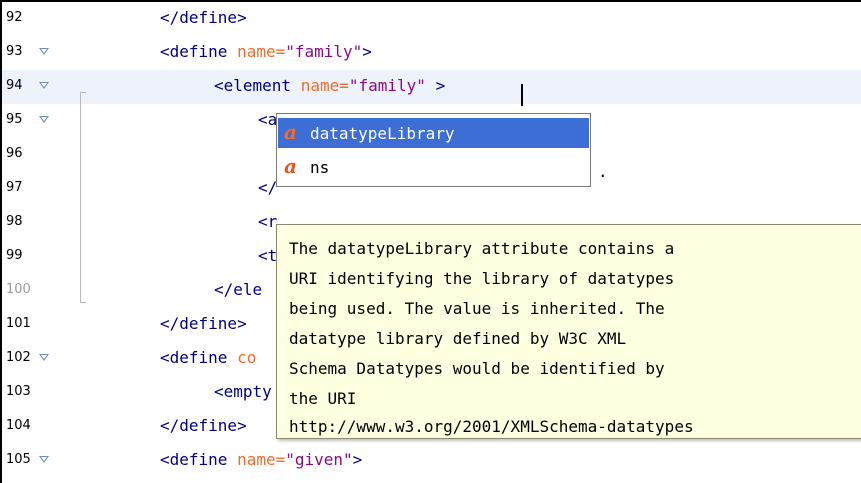  I want to click on code-text: <define name="family">, so click(266, 51).